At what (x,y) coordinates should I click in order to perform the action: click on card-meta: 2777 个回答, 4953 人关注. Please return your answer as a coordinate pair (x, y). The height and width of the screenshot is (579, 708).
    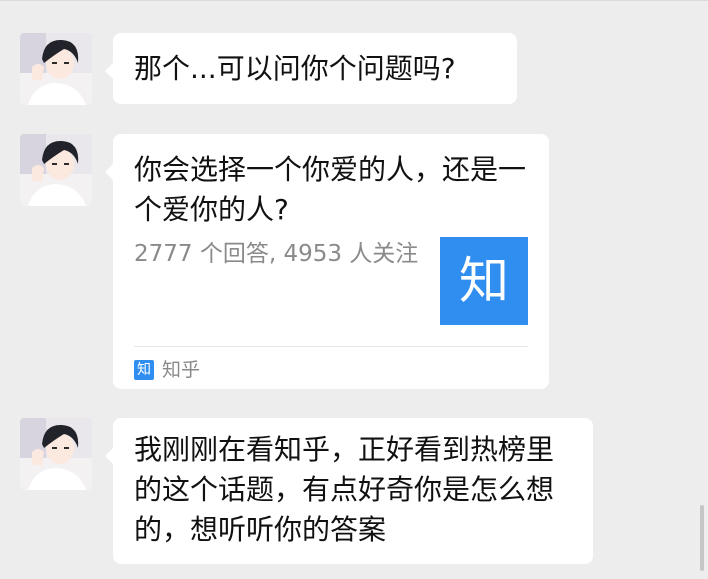
    Looking at the image, I should click on (276, 254).